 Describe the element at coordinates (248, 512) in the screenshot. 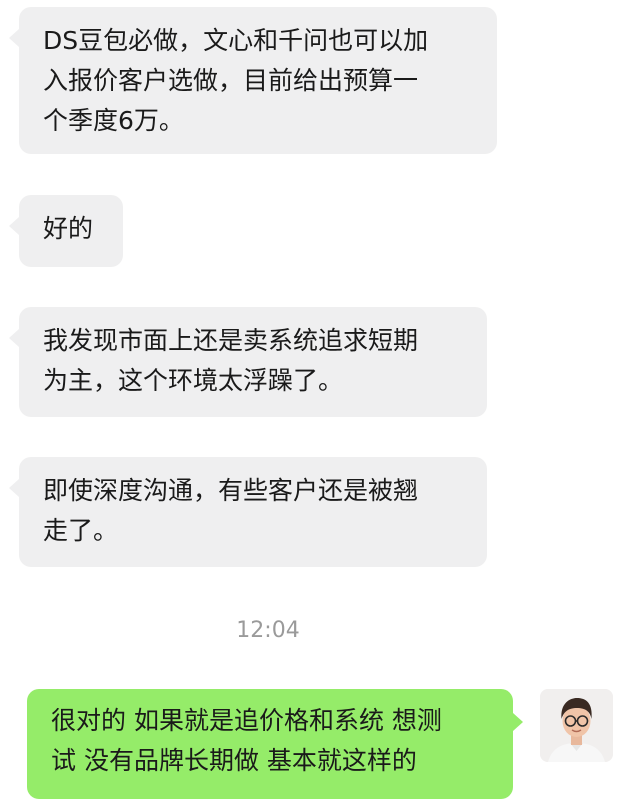

I see `message-bubble-incoming: 即使深度沟通，有些客户还是被翘 走了。` at that location.